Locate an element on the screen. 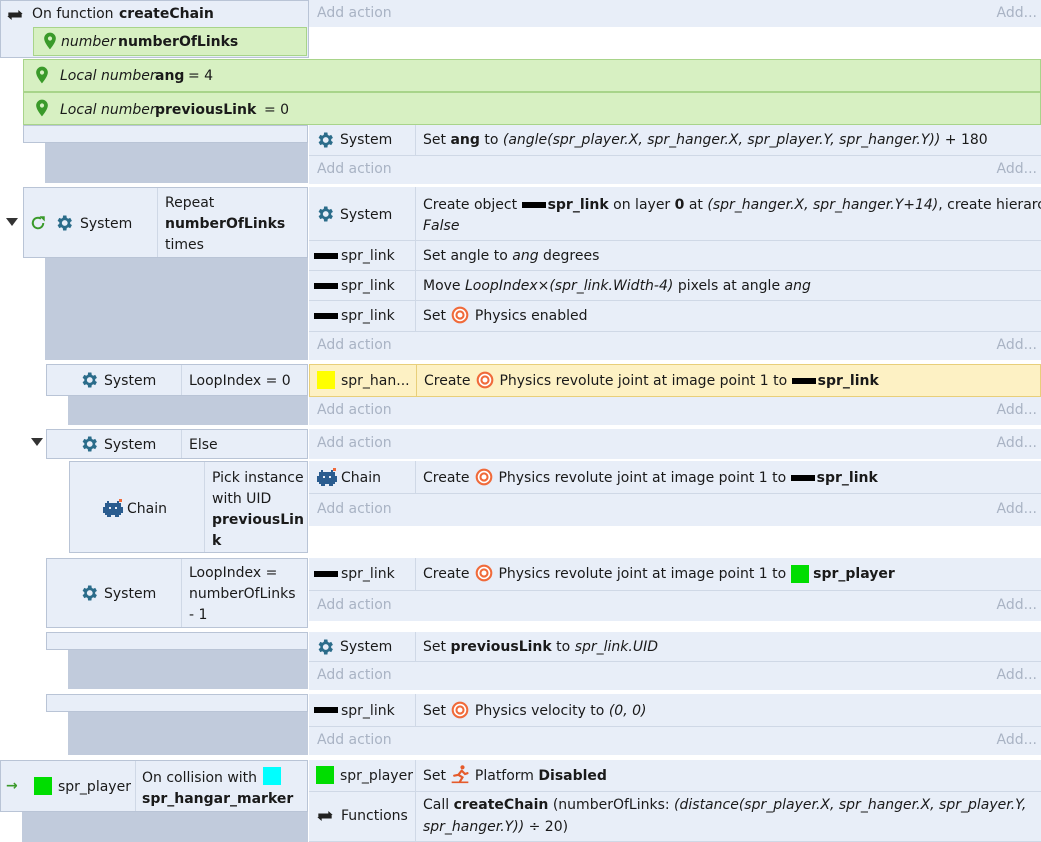  condition-text: LoopIndex = 0 is located at coordinates (240, 381).